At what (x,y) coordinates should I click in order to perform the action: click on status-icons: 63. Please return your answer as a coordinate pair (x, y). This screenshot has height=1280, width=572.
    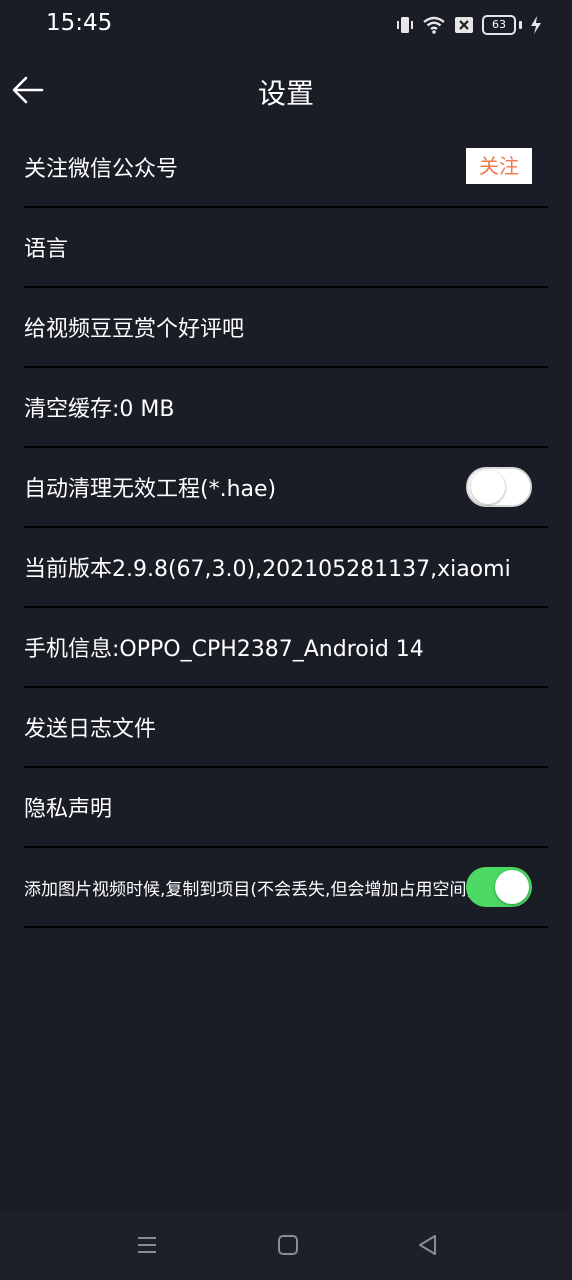
    Looking at the image, I should click on (469, 25).